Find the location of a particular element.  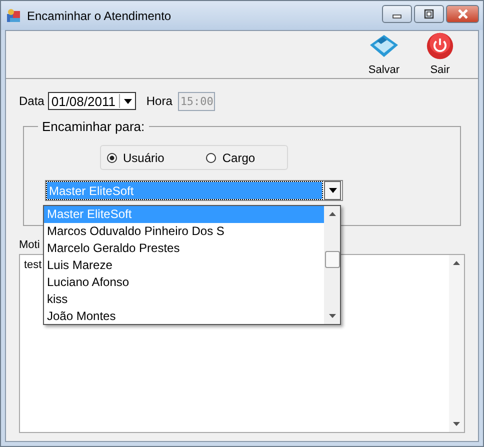

restore-icon is located at coordinates (429, 14).